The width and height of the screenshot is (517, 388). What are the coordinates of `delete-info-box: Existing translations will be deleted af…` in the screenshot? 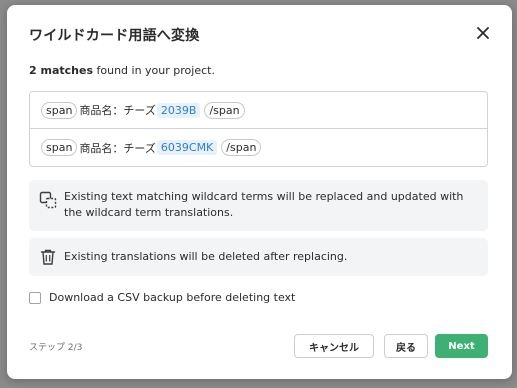 It's located at (258, 257).